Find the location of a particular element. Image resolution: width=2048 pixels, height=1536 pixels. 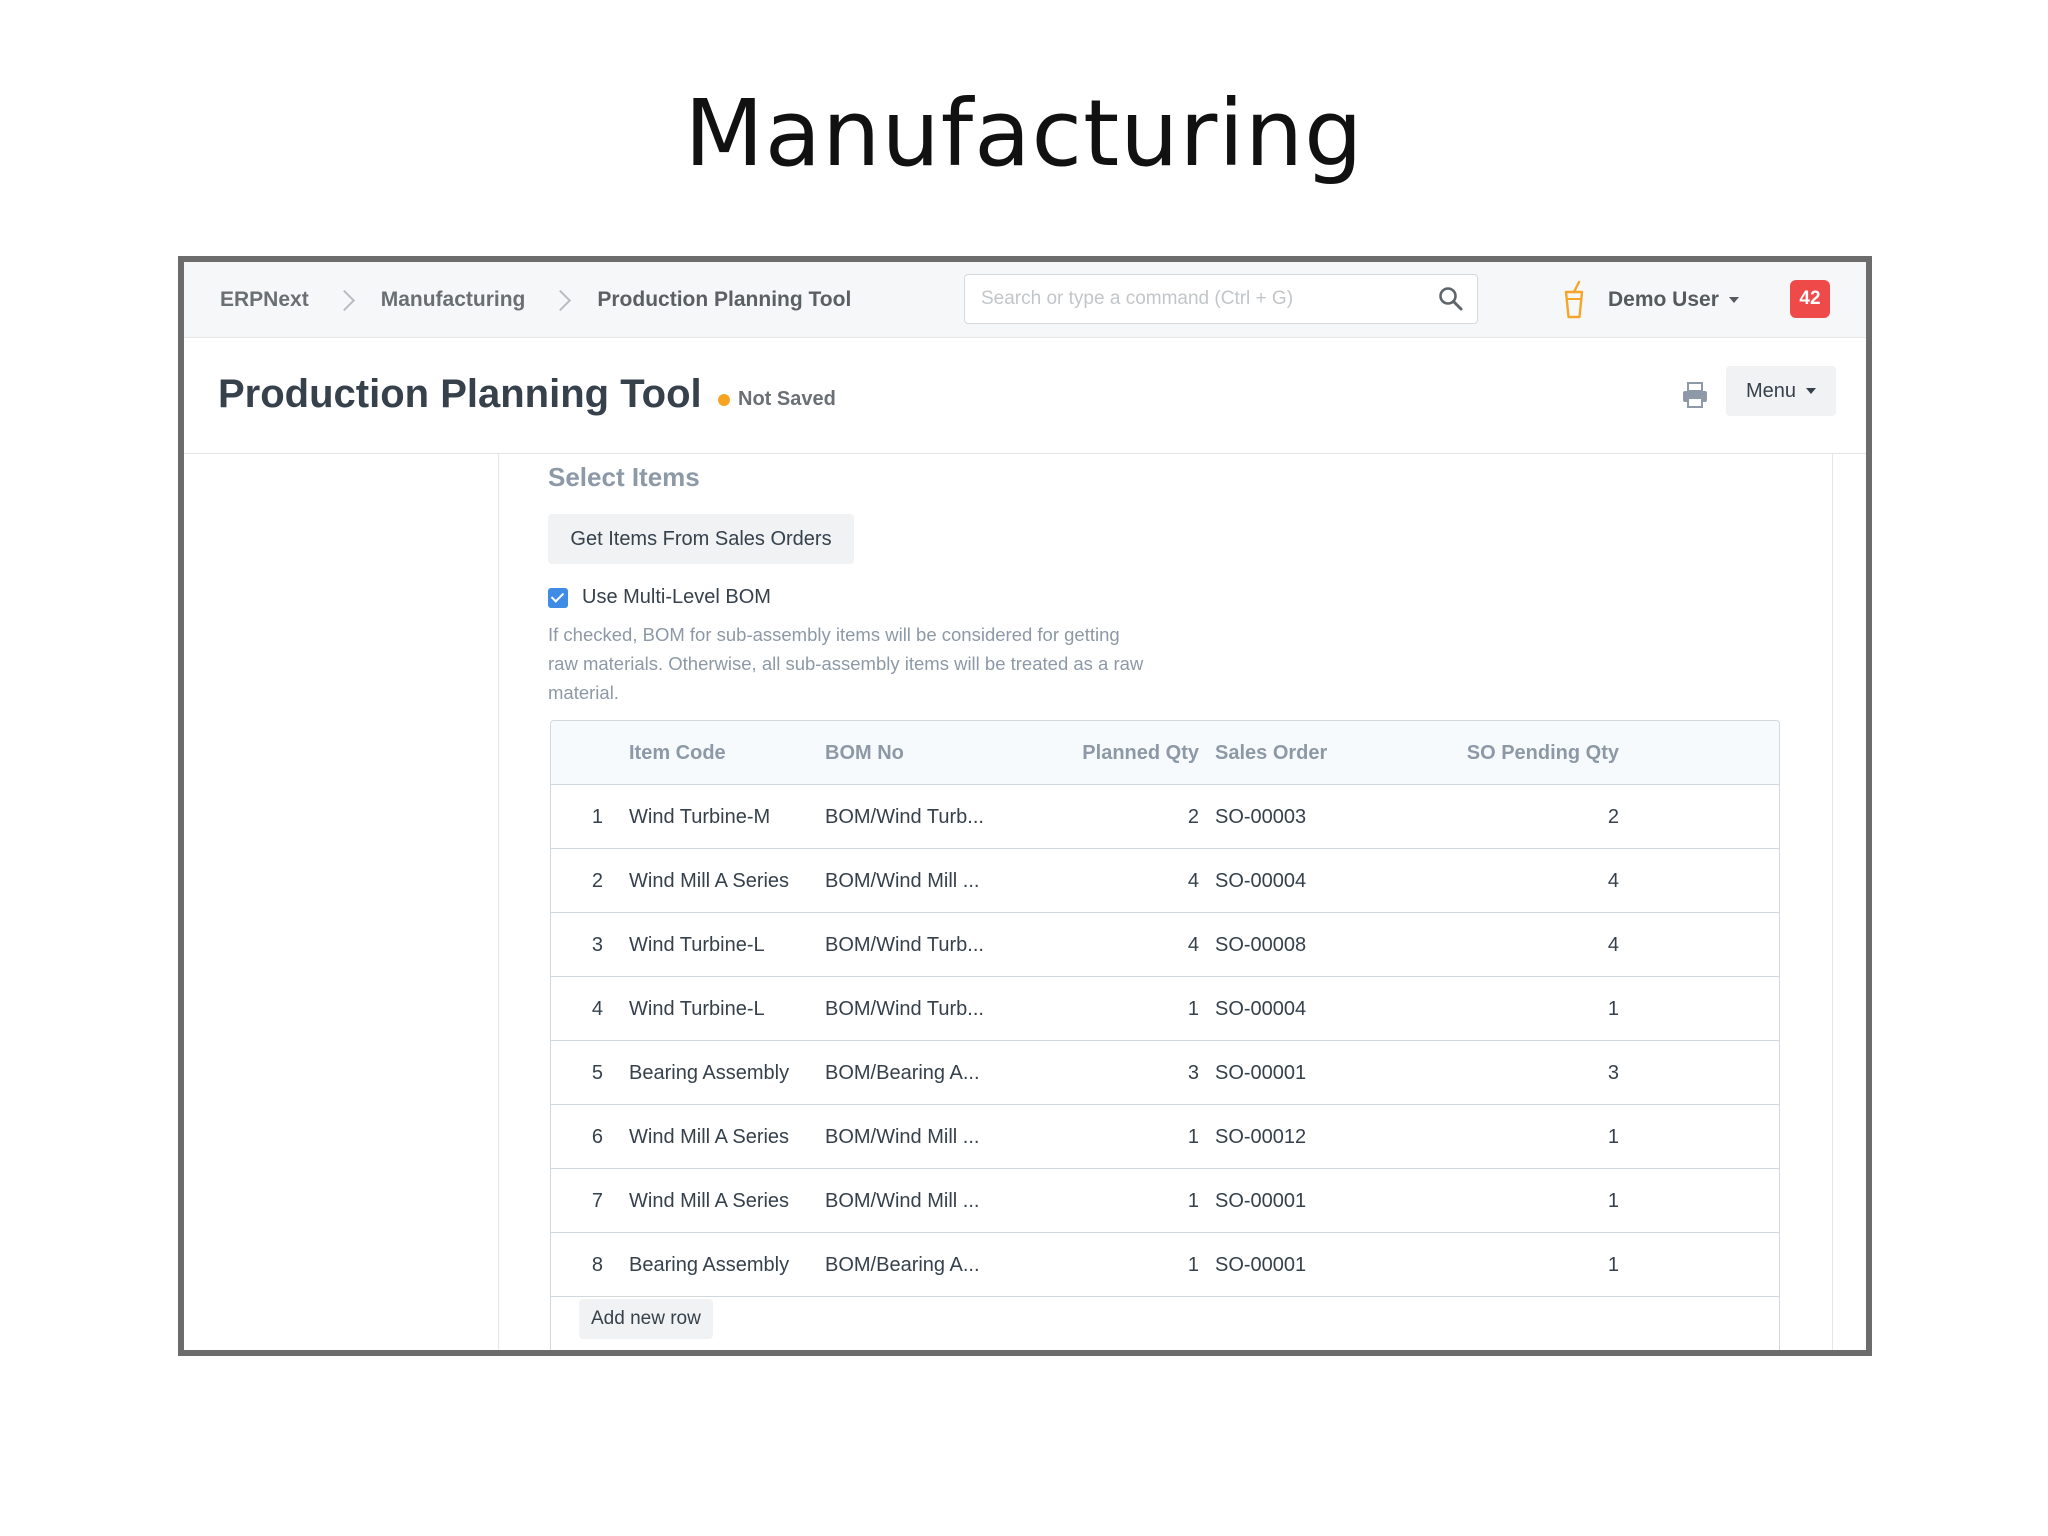

status-dot is located at coordinates (724, 399).